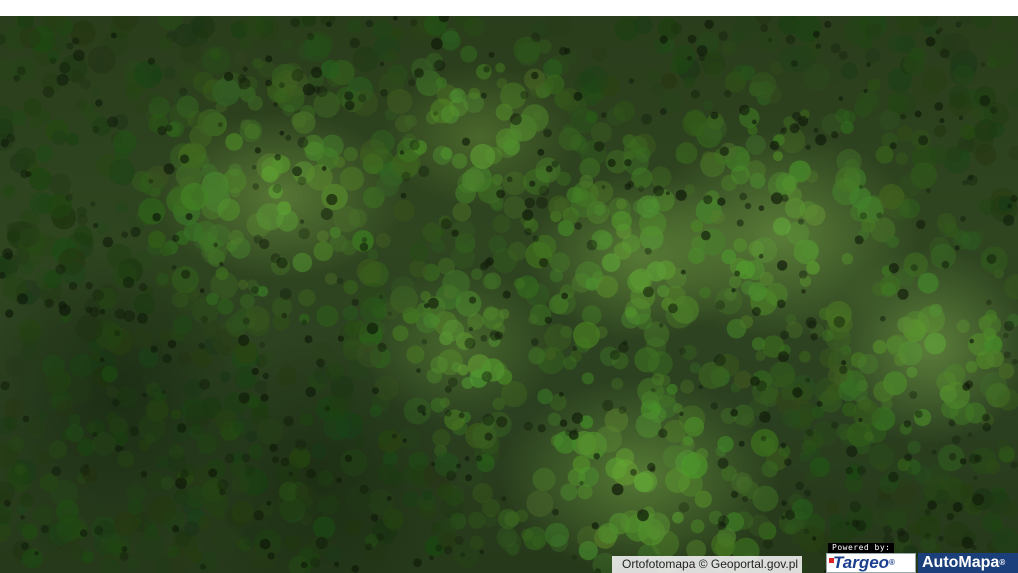  What do you see at coordinates (871, 563) in the screenshot?
I see `targeo-logo: Targeo®` at bounding box center [871, 563].